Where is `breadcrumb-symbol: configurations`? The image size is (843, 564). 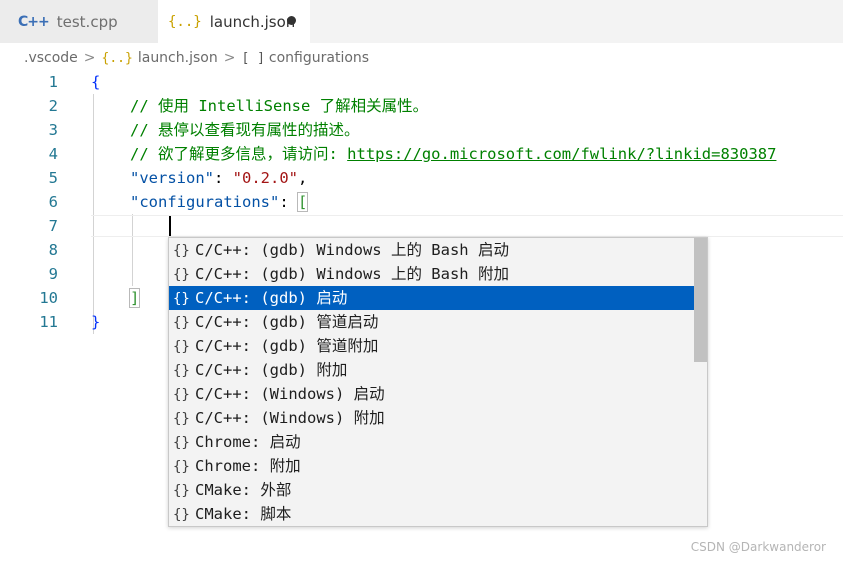
breadcrumb-symbol: configurations is located at coordinates (319, 58).